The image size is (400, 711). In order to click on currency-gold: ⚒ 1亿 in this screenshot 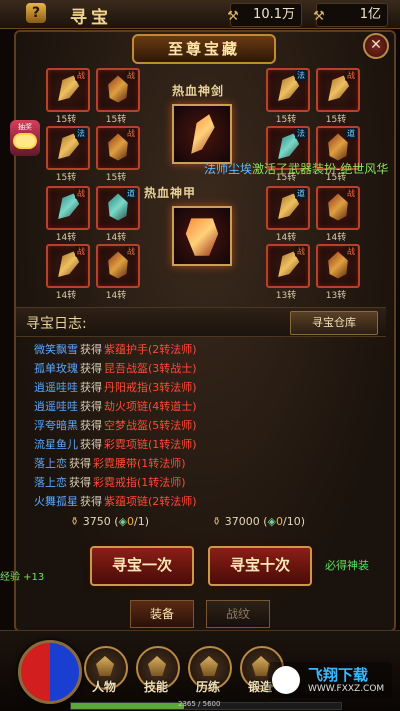, I will do `click(350, 15)`.